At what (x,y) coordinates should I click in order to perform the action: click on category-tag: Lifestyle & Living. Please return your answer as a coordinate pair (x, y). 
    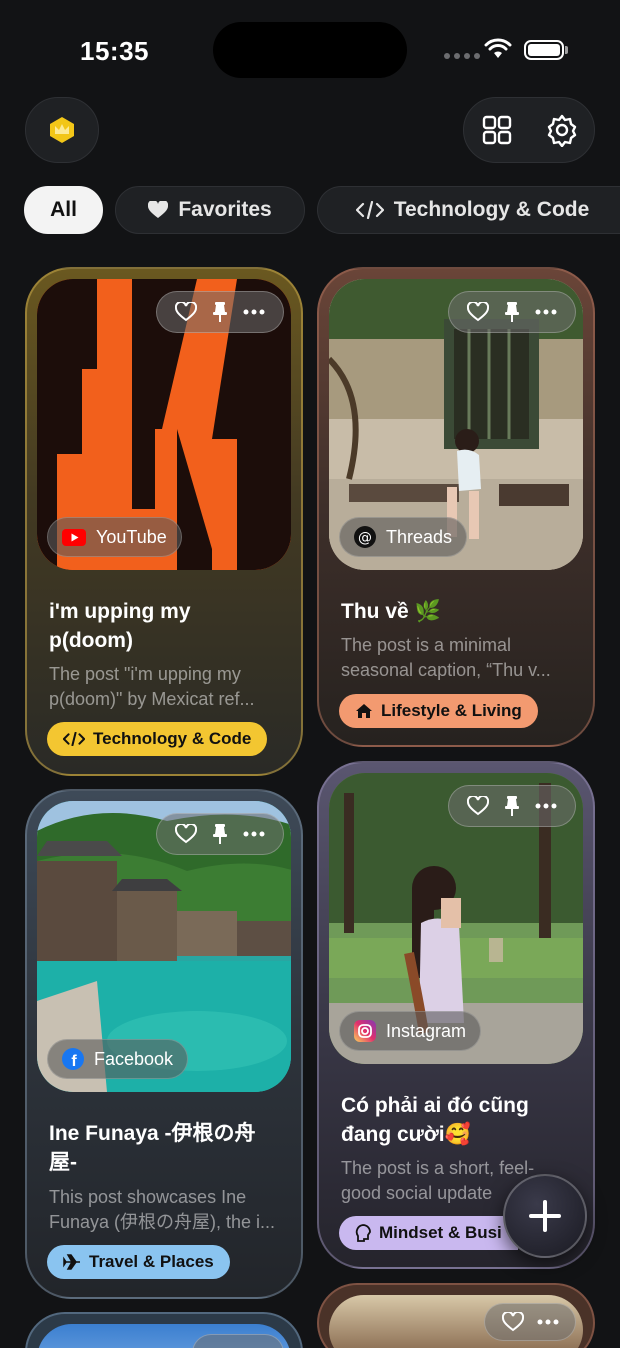
    Looking at the image, I should click on (438, 711).